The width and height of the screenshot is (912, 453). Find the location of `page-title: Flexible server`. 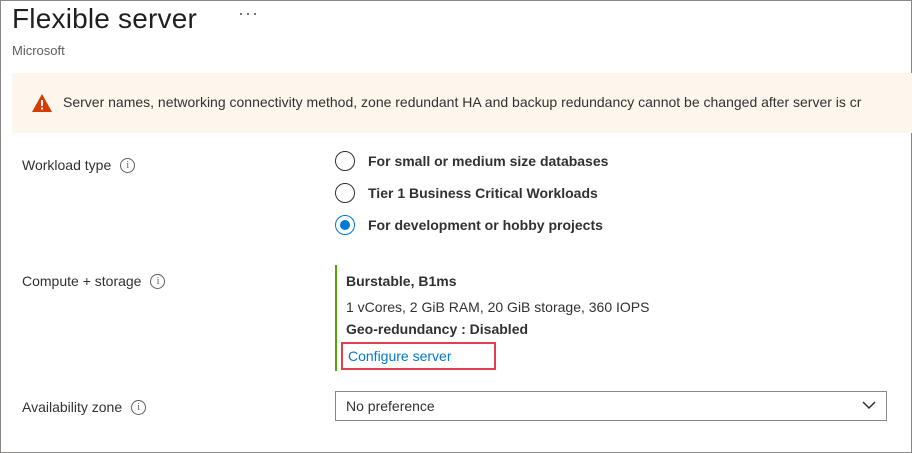

page-title: Flexible server is located at coordinates (105, 18).